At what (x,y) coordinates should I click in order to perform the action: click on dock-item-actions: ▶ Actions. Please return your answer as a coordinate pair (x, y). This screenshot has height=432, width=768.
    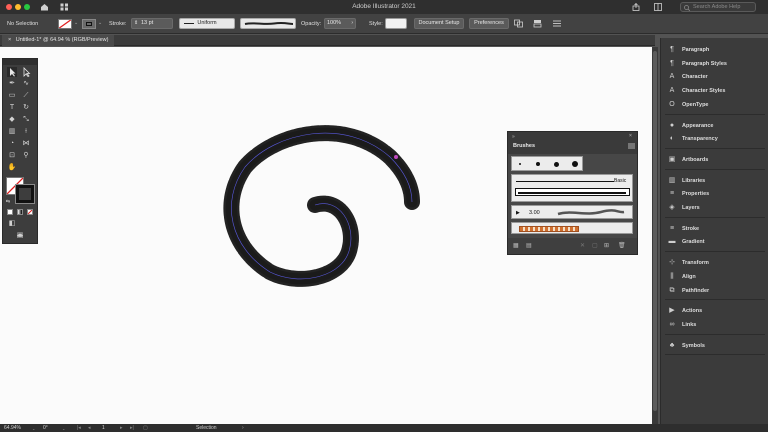
    Looking at the image, I should click on (714, 311).